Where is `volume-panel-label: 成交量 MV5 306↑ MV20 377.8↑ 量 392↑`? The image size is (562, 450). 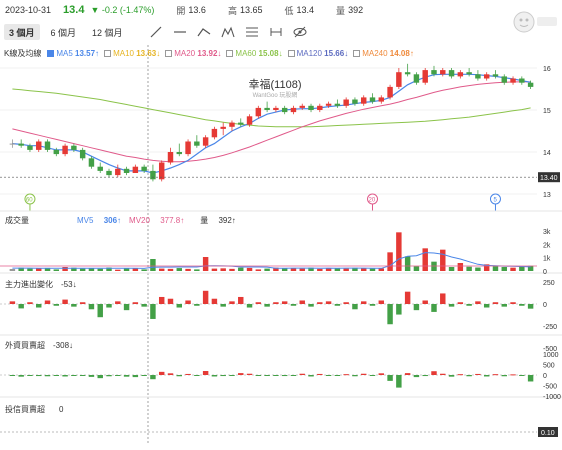 volume-panel-label: 成交量 MV5 306↑ MV20 377.8↑ 量 392↑ is located at coordinates (128, 220).